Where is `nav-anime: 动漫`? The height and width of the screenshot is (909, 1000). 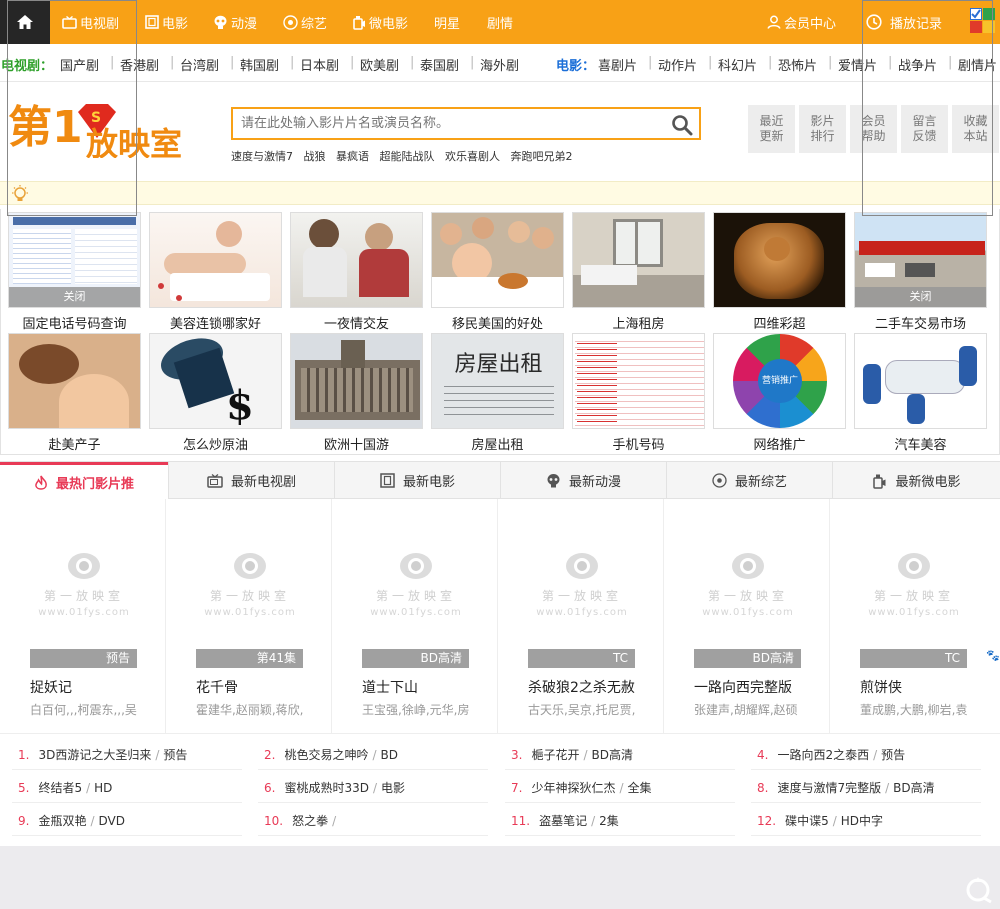
nav-anime: 动漫 is located at coordinates (235, 22).